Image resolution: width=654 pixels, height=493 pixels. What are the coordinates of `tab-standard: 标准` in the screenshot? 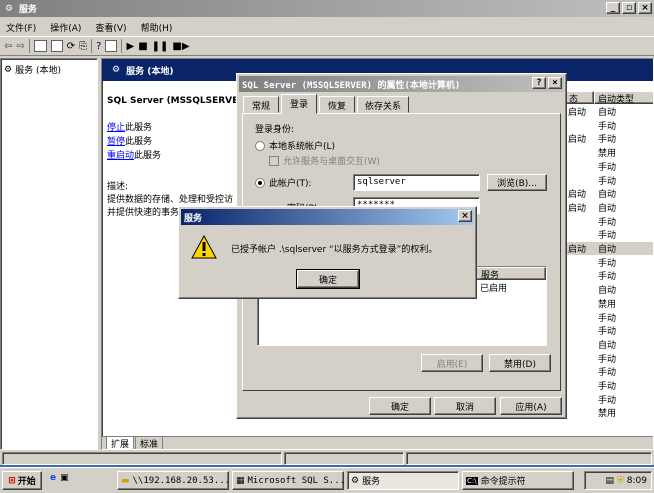 It's located at (149, 443).